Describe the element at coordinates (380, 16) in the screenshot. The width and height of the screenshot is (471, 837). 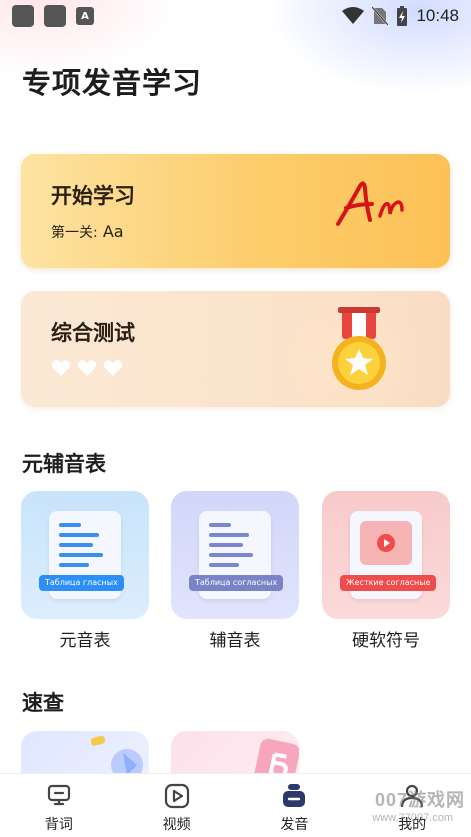
I see `no-sim-icon` at that location.